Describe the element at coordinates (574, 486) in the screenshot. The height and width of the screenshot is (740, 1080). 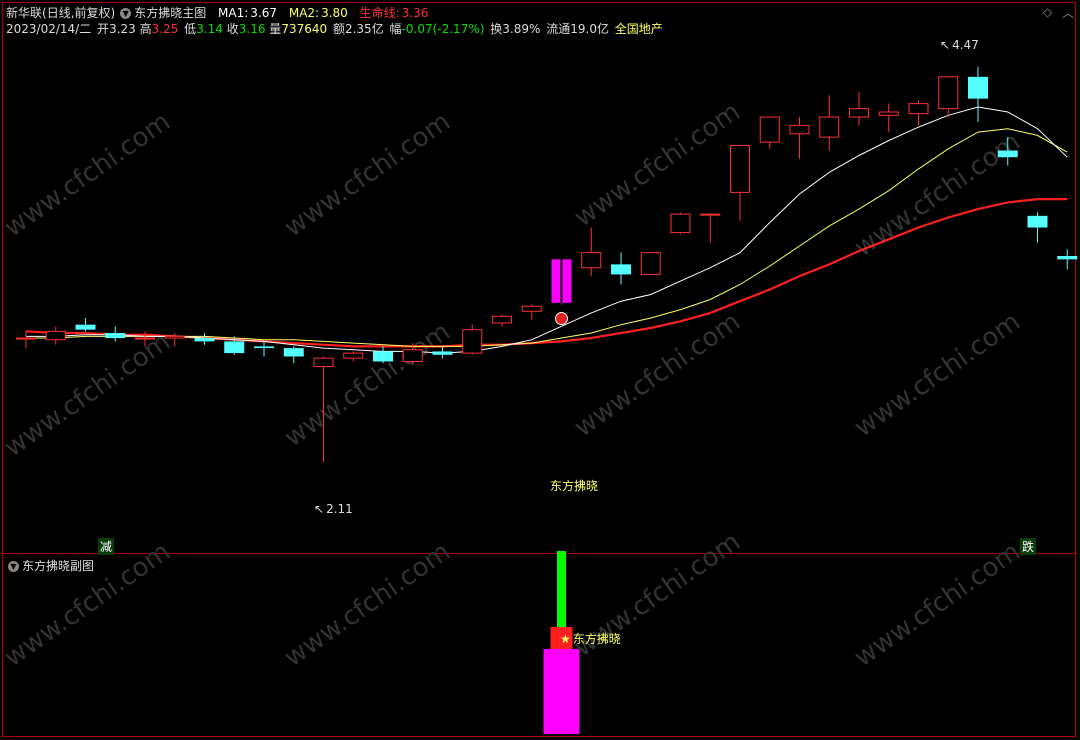
I see `signal-label: 东方拂晓` at that location.